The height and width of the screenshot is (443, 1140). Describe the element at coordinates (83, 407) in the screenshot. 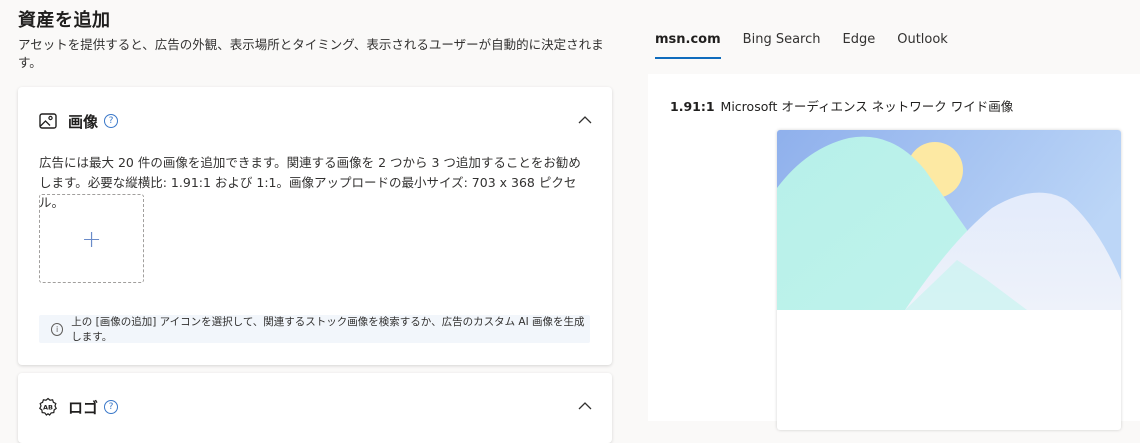

I see `logo-card-title: ロゴ` at that location.